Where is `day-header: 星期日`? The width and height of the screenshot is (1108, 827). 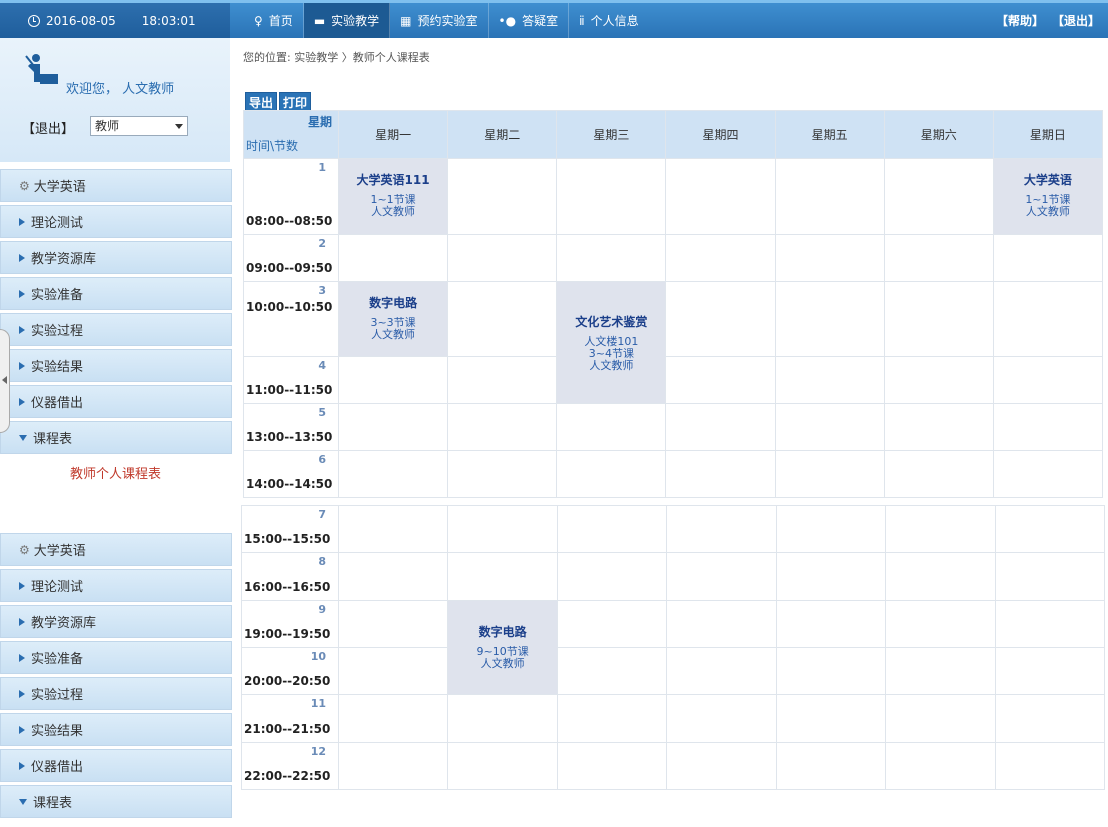 day-header: 星期日 is located at coordinates (1048, 134).